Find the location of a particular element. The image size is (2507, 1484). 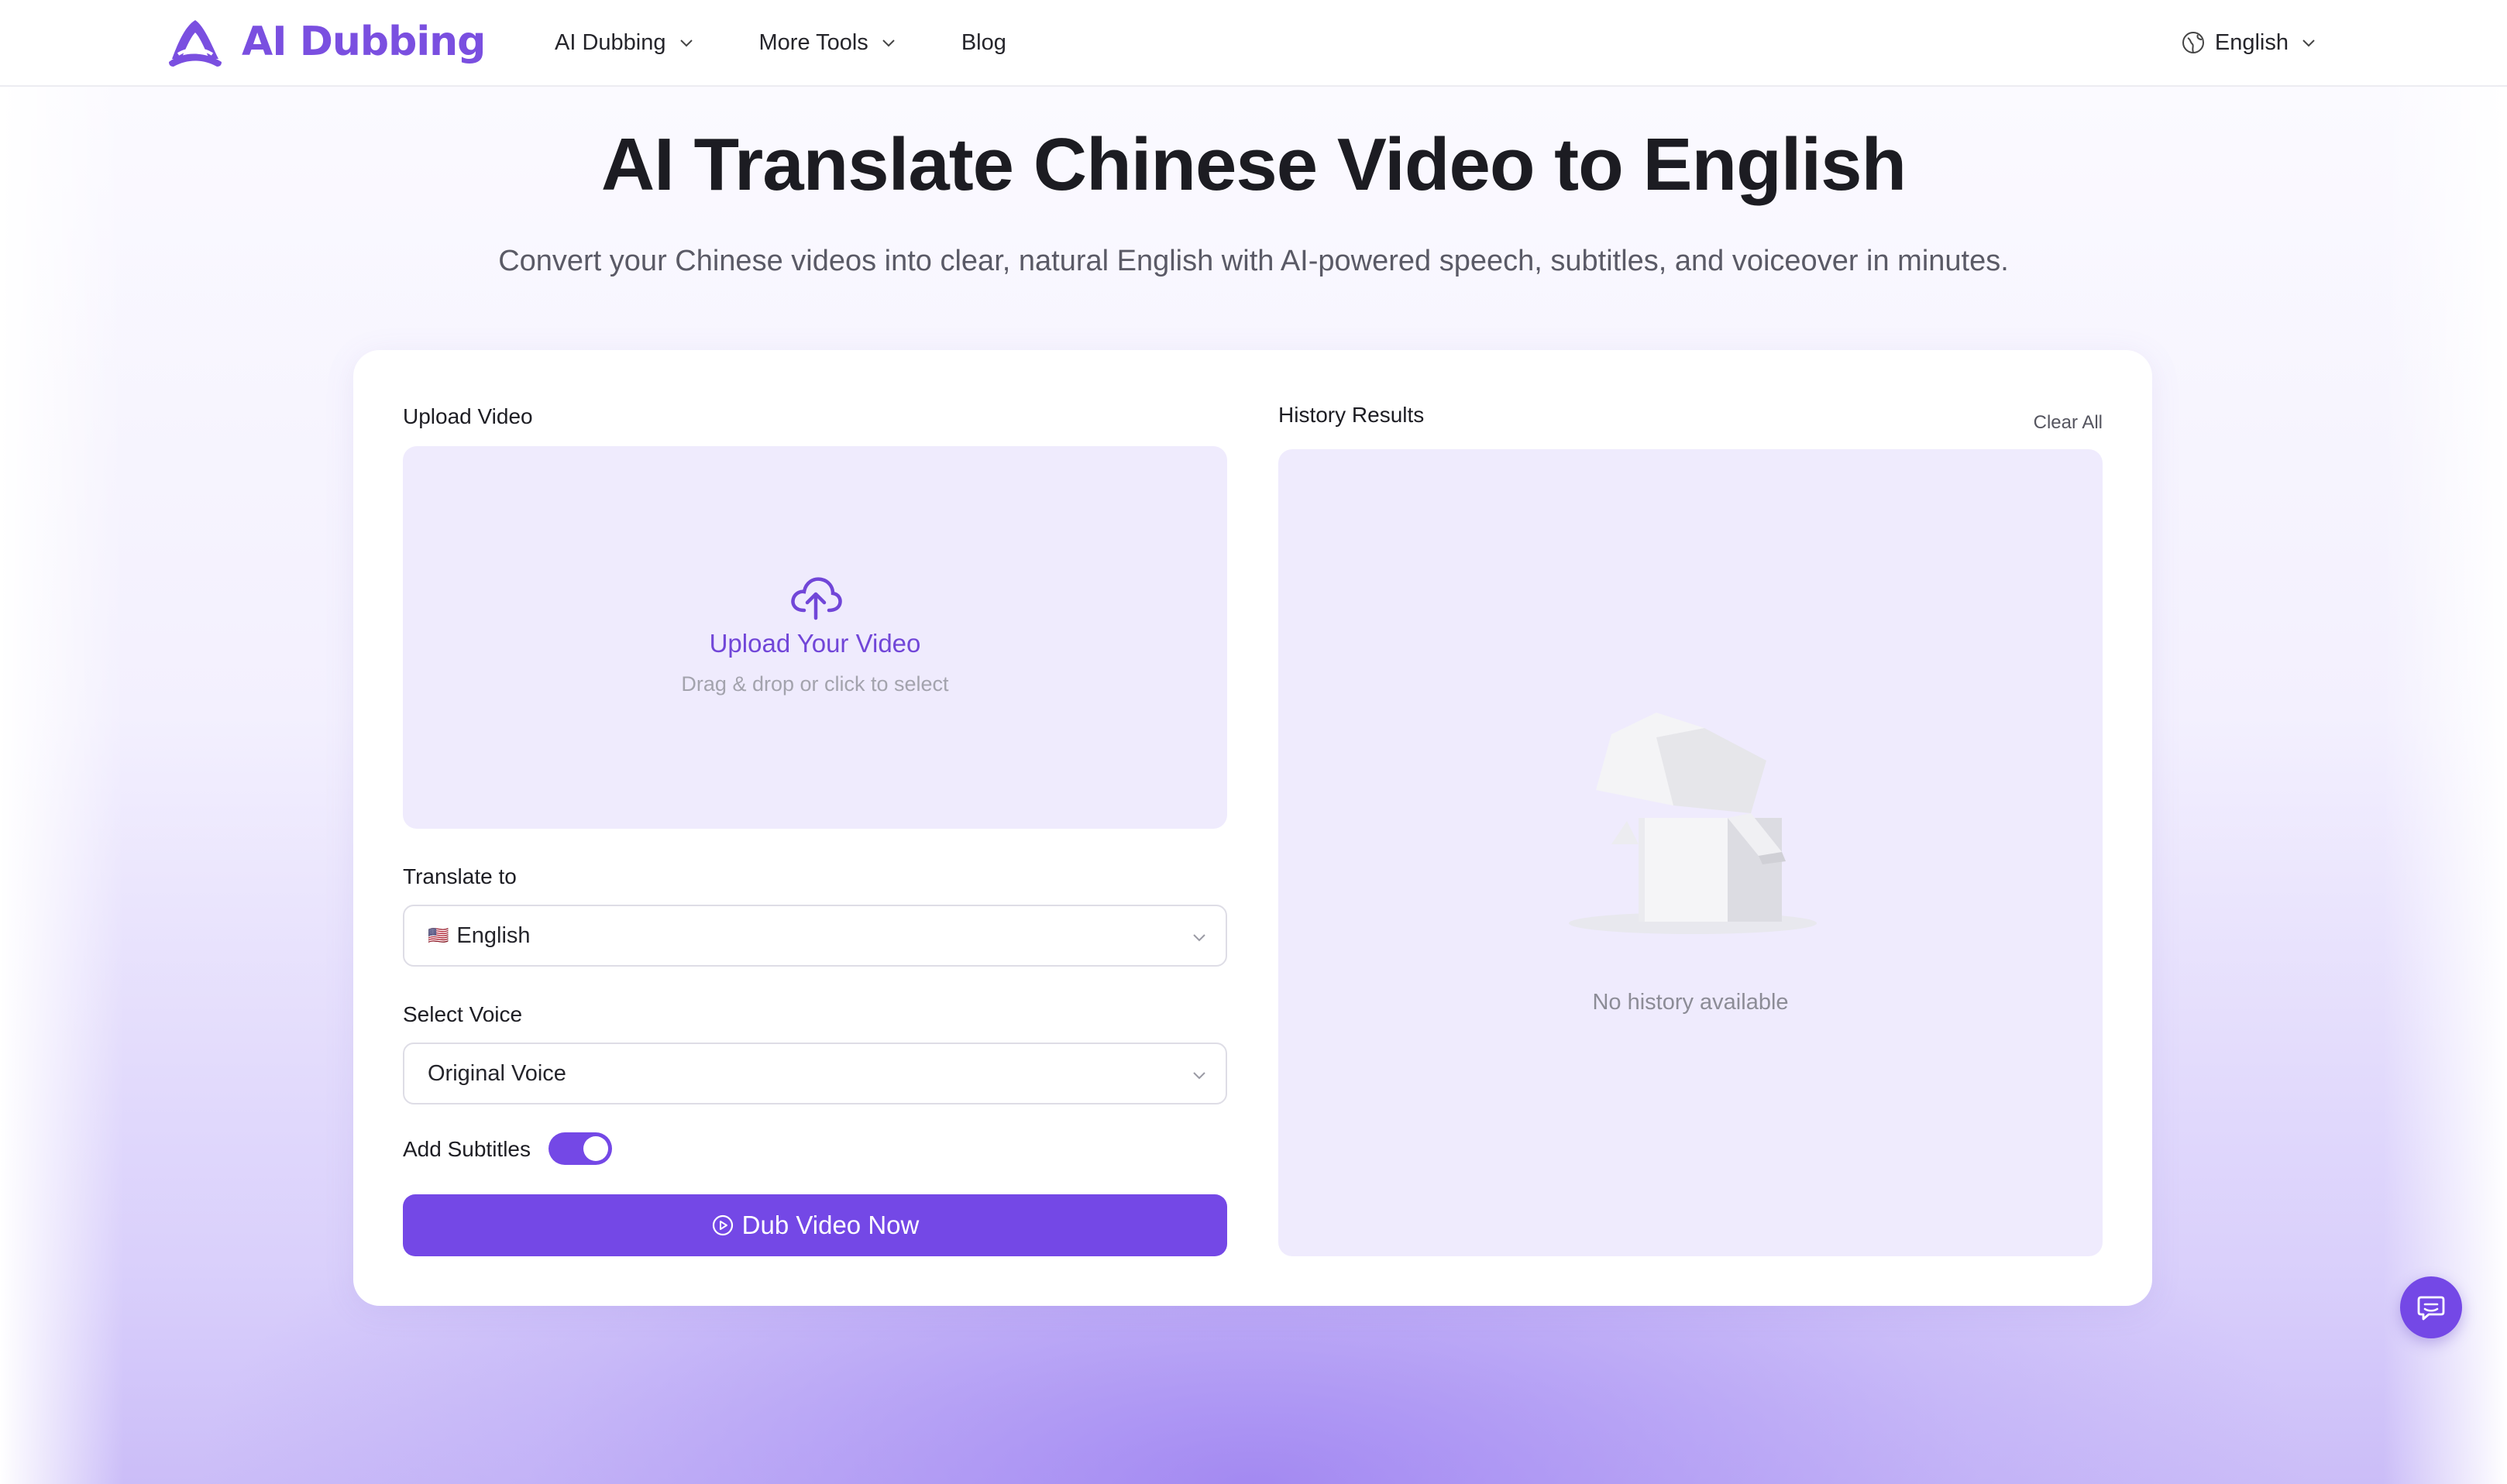

subtitles-label: Add Subtitles is located at coordinates (467, 1149).